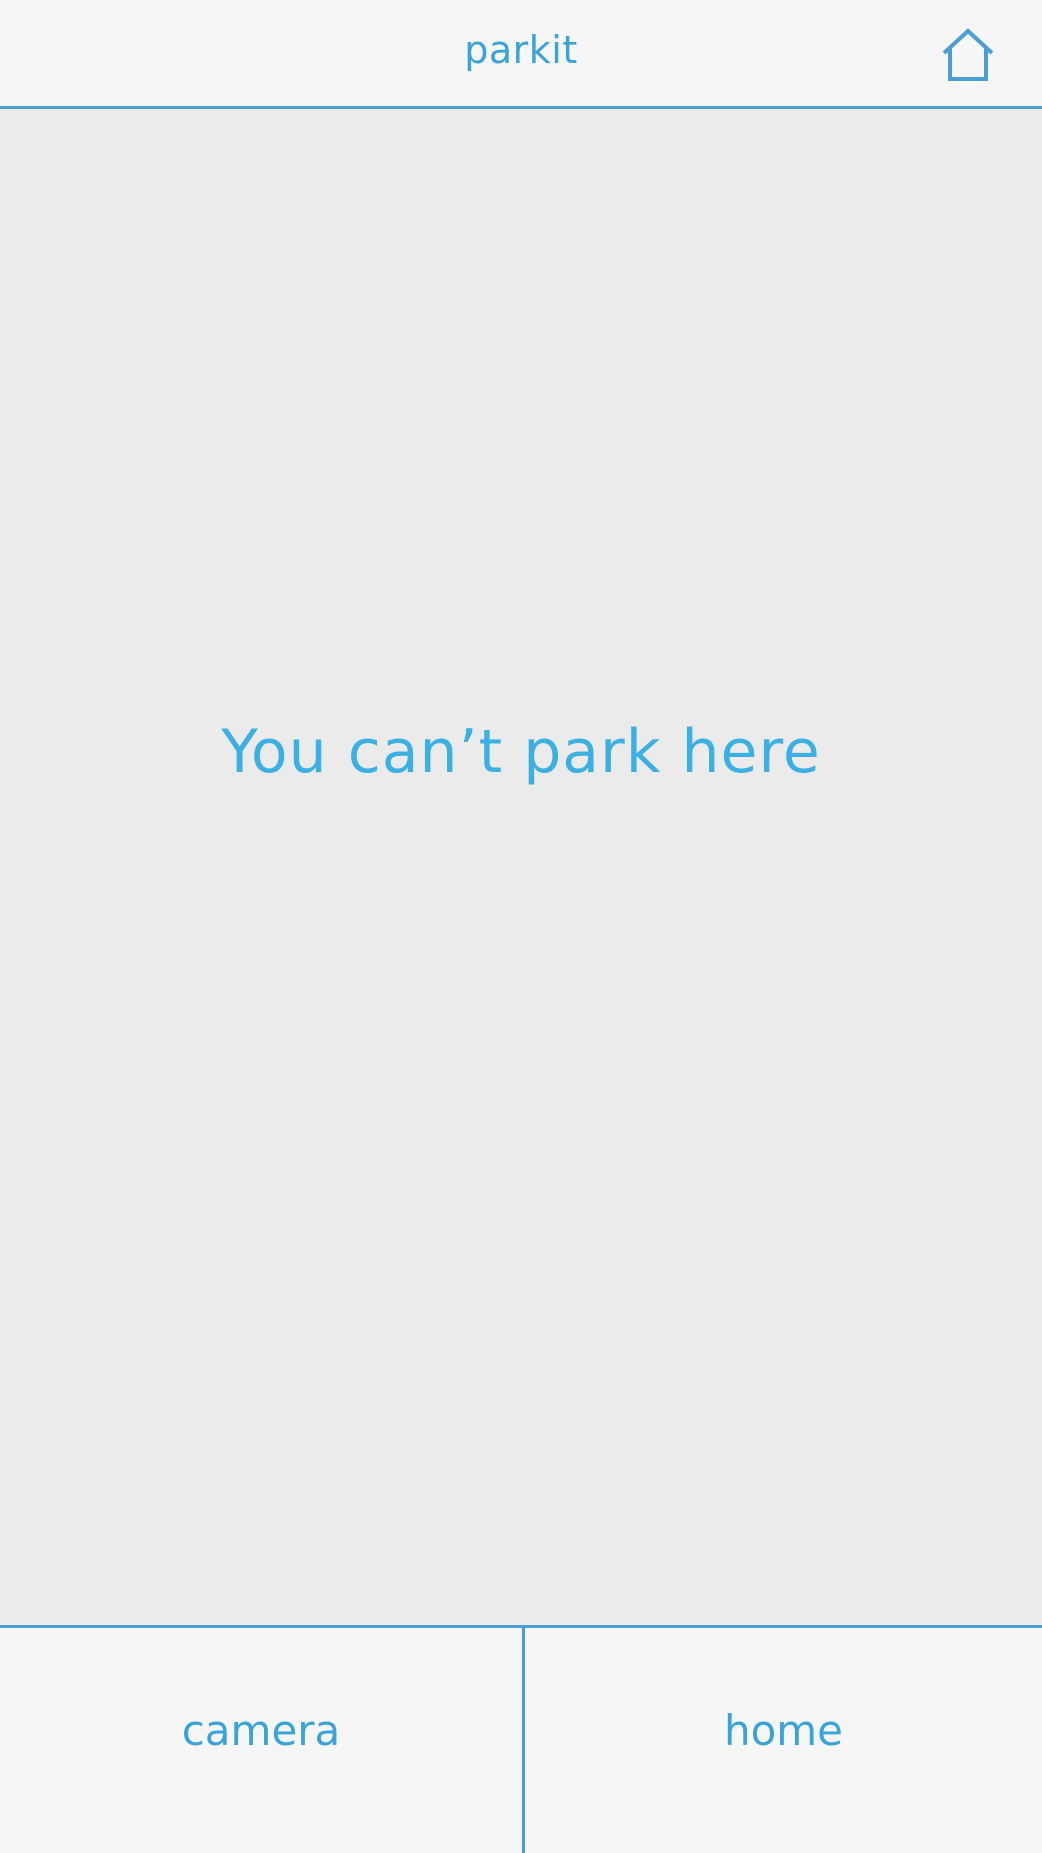  What do you see at coordinates (783, 1740) in the screenshot?
I see `home-button: home` at bounding box center [783, 1740].